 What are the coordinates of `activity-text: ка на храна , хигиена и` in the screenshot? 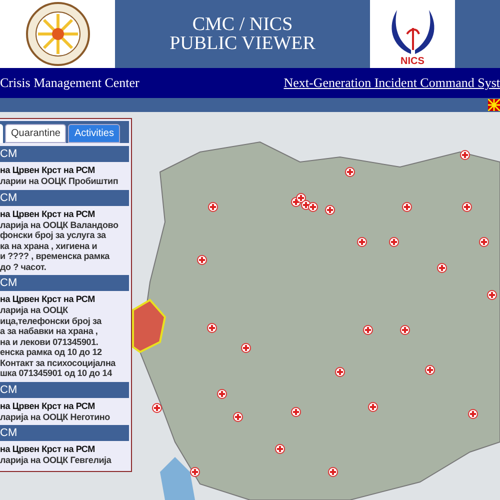 It's located at (49, 245).